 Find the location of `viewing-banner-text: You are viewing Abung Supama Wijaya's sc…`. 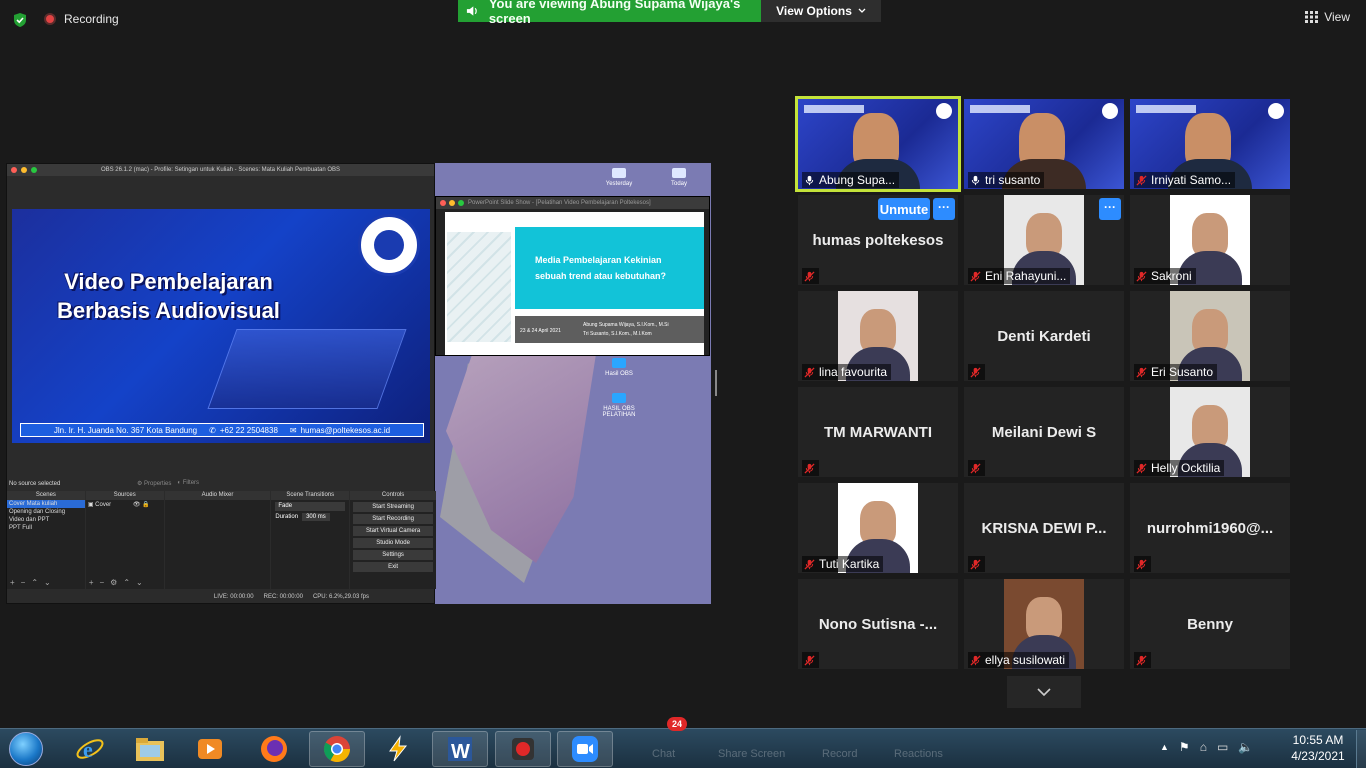

viewing-banner-text: You are viewing Abung Supama Wijaya's sc… is located at coordinates (614, 13).